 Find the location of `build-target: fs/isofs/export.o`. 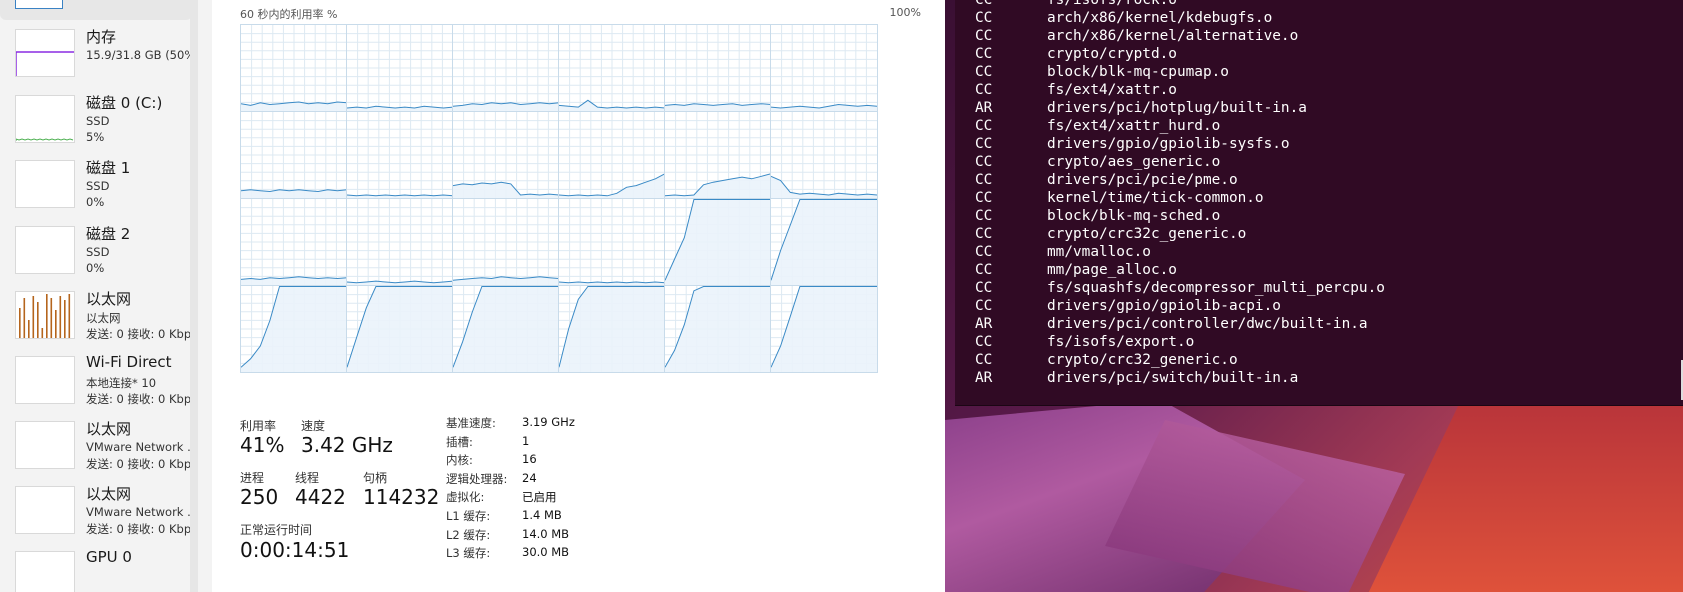

build-target: fs/isofs/export.o is located at coordinates (1121, 342).